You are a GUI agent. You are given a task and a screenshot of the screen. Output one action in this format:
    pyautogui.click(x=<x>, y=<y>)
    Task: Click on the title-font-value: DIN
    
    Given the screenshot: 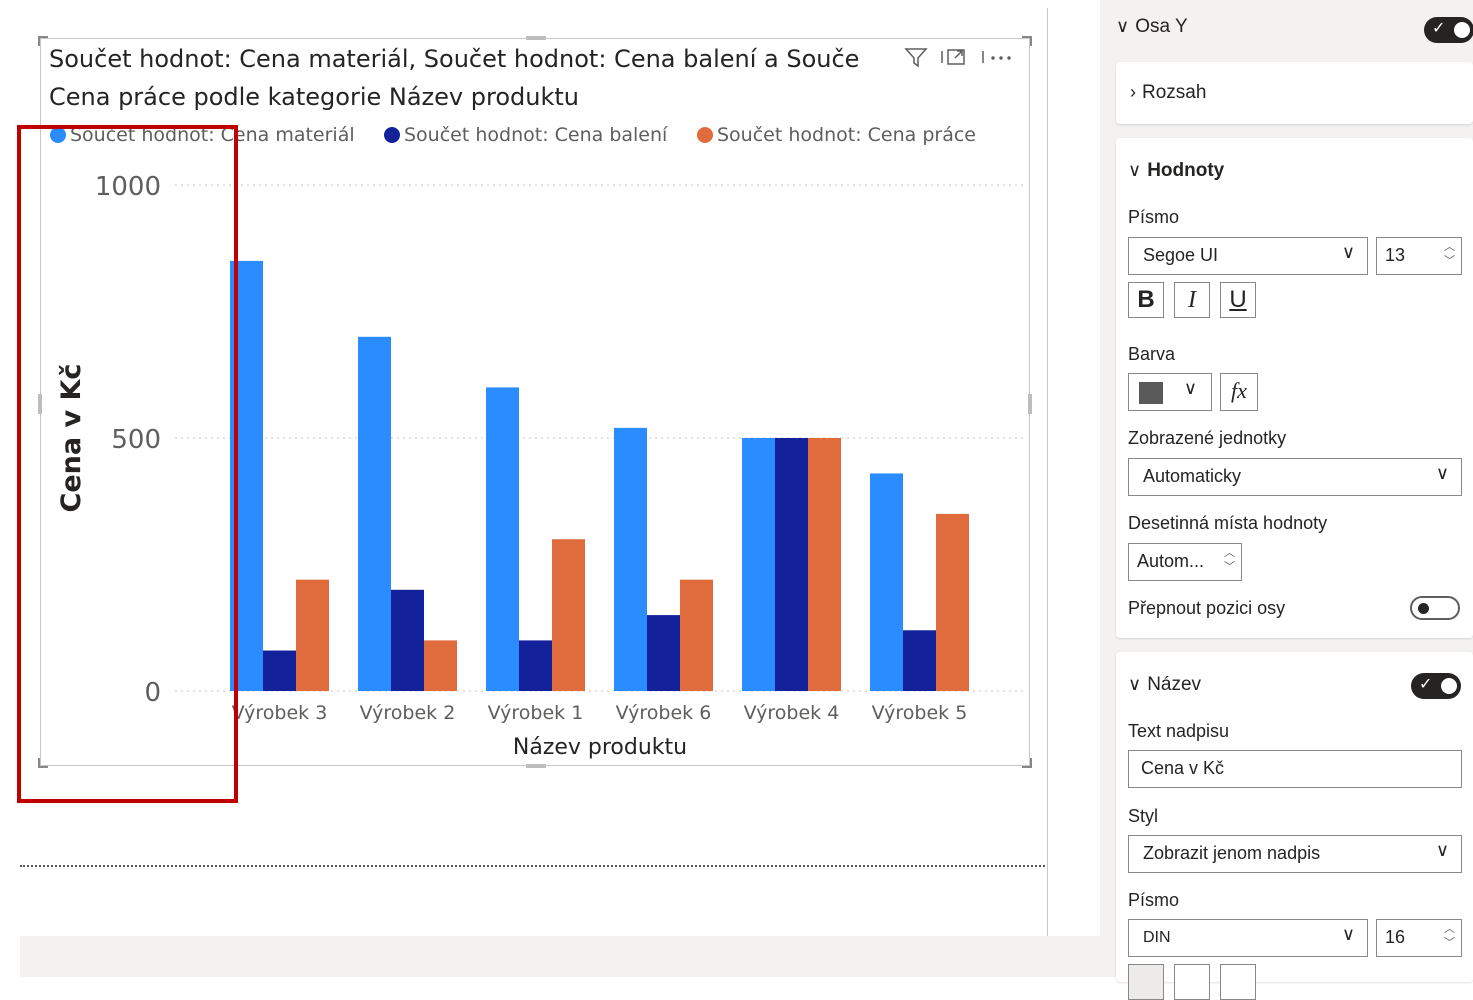 What is the action you would take?
    pyautogui.click(x=1157, y=937)
    